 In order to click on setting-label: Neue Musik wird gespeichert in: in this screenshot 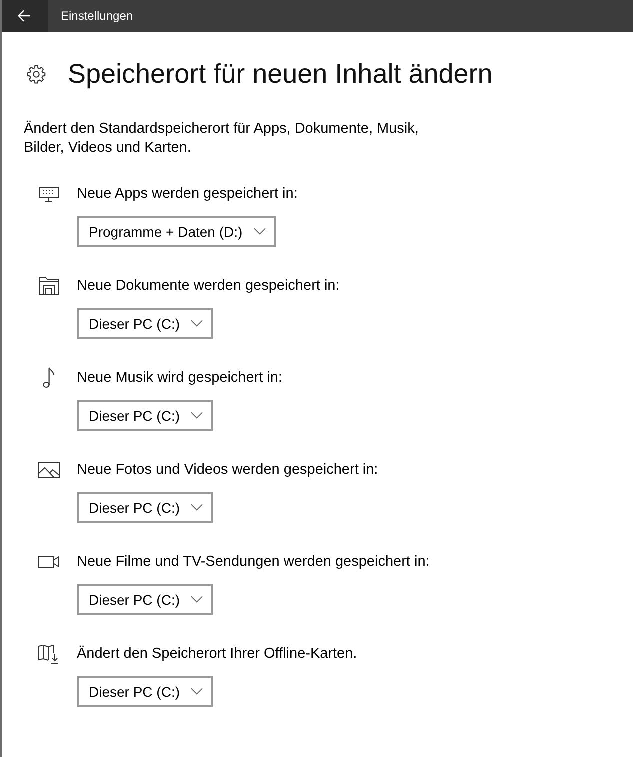, I will do `click(180, 378)`.